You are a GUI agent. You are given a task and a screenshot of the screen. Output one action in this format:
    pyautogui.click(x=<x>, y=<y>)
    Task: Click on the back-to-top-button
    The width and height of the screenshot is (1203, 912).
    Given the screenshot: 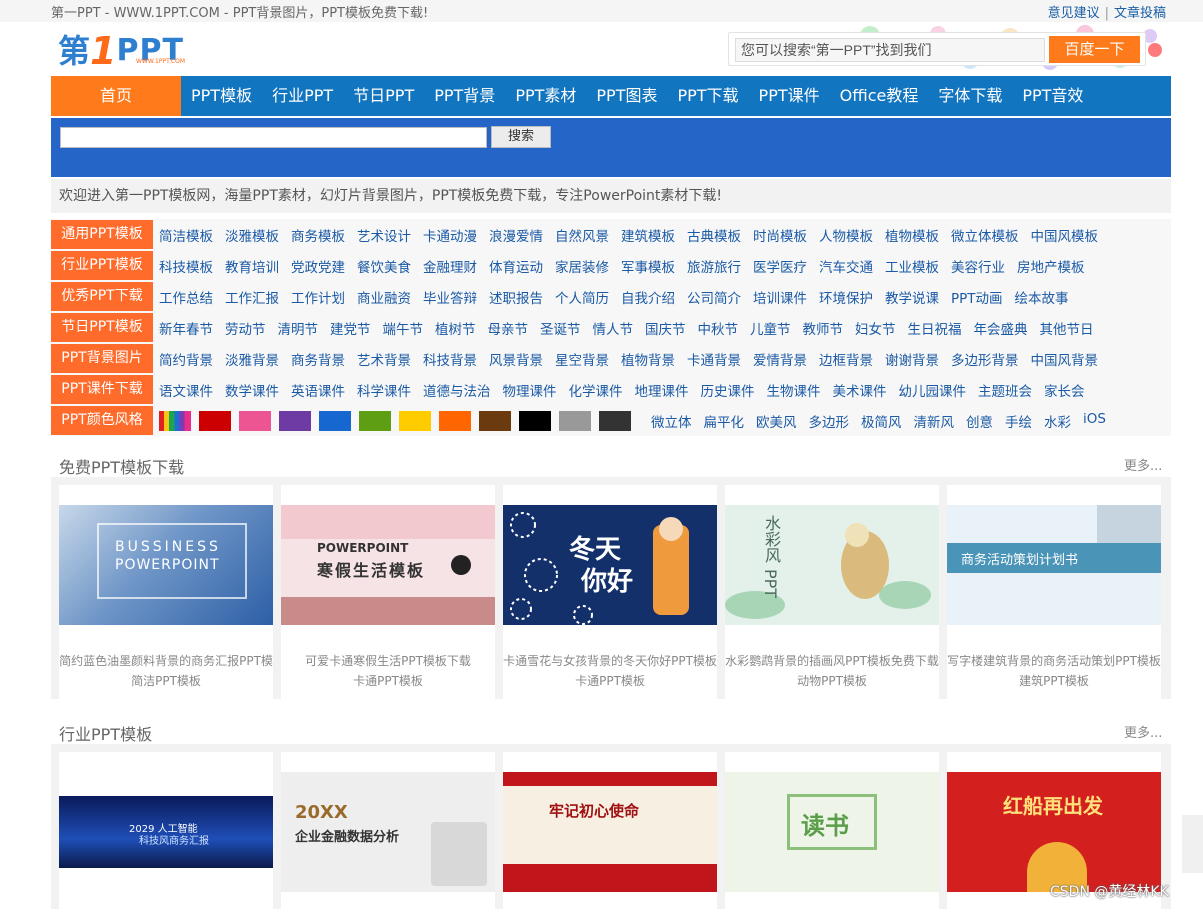 What is the action you would take?
    pyautogui.click(x=1192, y=844)
    